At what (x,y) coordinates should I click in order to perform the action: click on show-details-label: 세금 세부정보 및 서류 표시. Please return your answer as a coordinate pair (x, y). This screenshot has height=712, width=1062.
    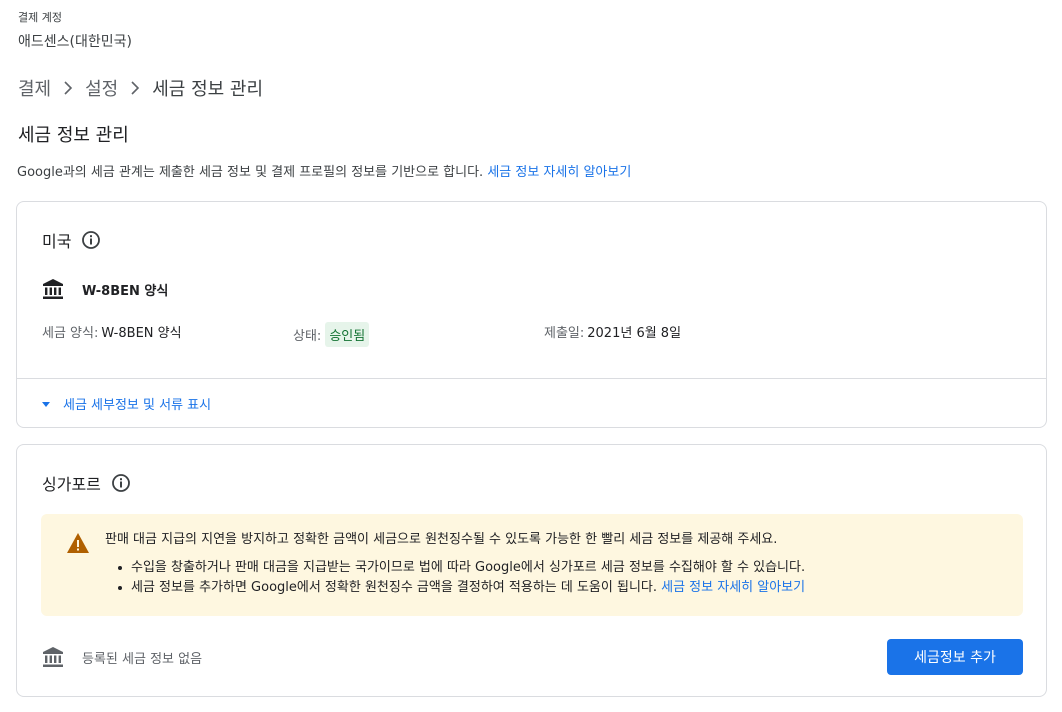
    Looking at the image, I should click on (137, 405).